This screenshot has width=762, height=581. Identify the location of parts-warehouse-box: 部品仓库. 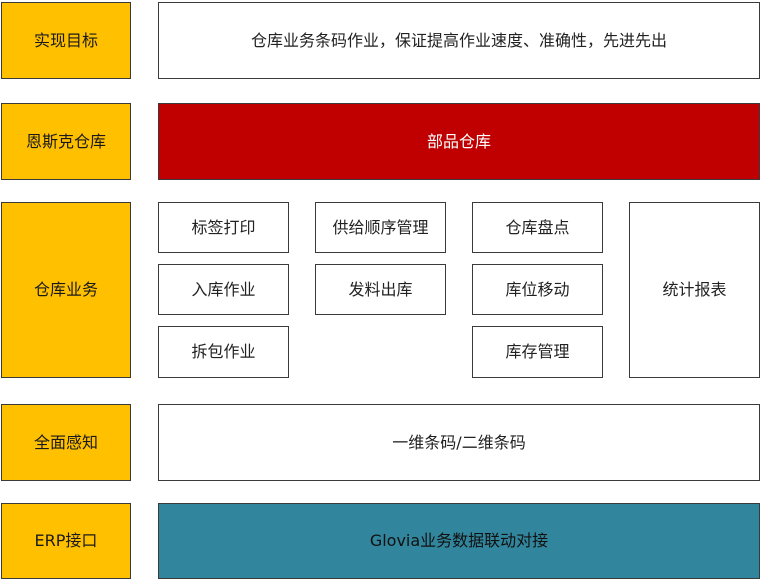
(459, 141).